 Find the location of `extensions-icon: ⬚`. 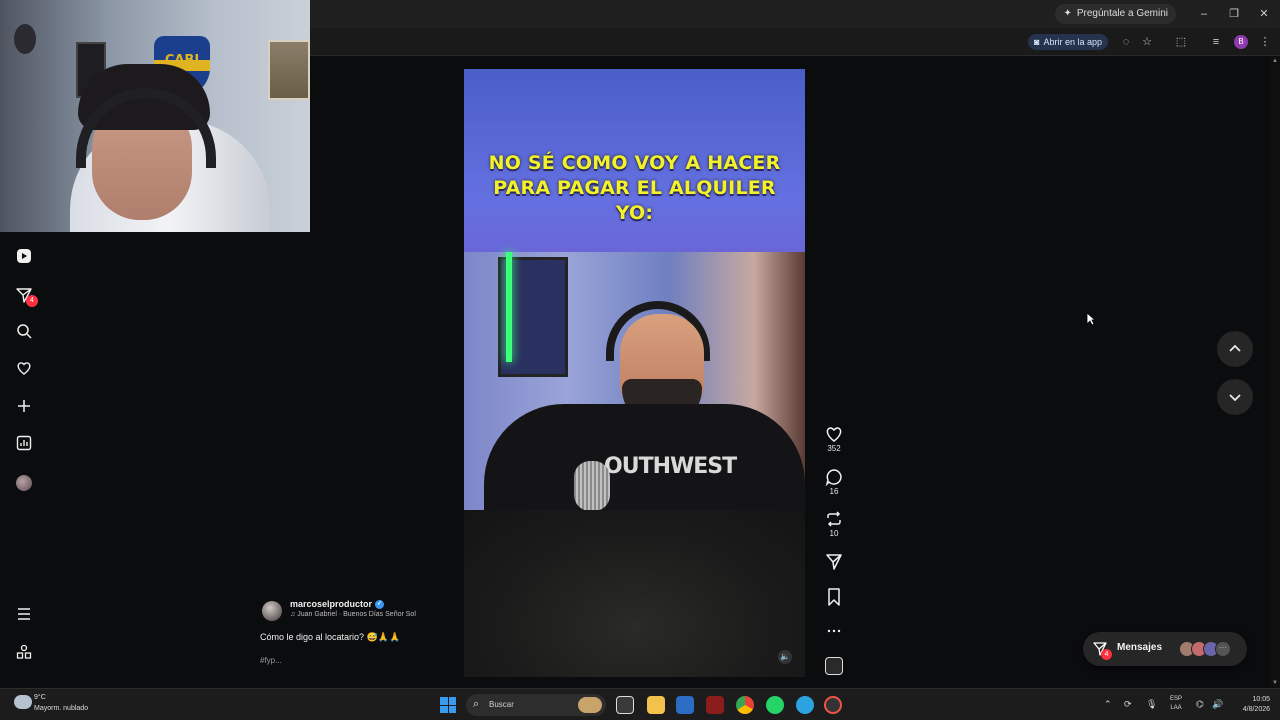

extensions-icon: ⬚ is located at coordinates (1181, 42).